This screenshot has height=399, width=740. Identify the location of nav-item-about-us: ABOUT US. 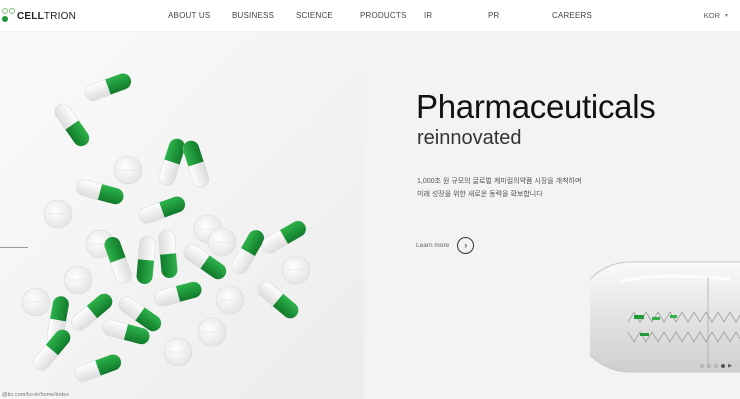
(189, 15).